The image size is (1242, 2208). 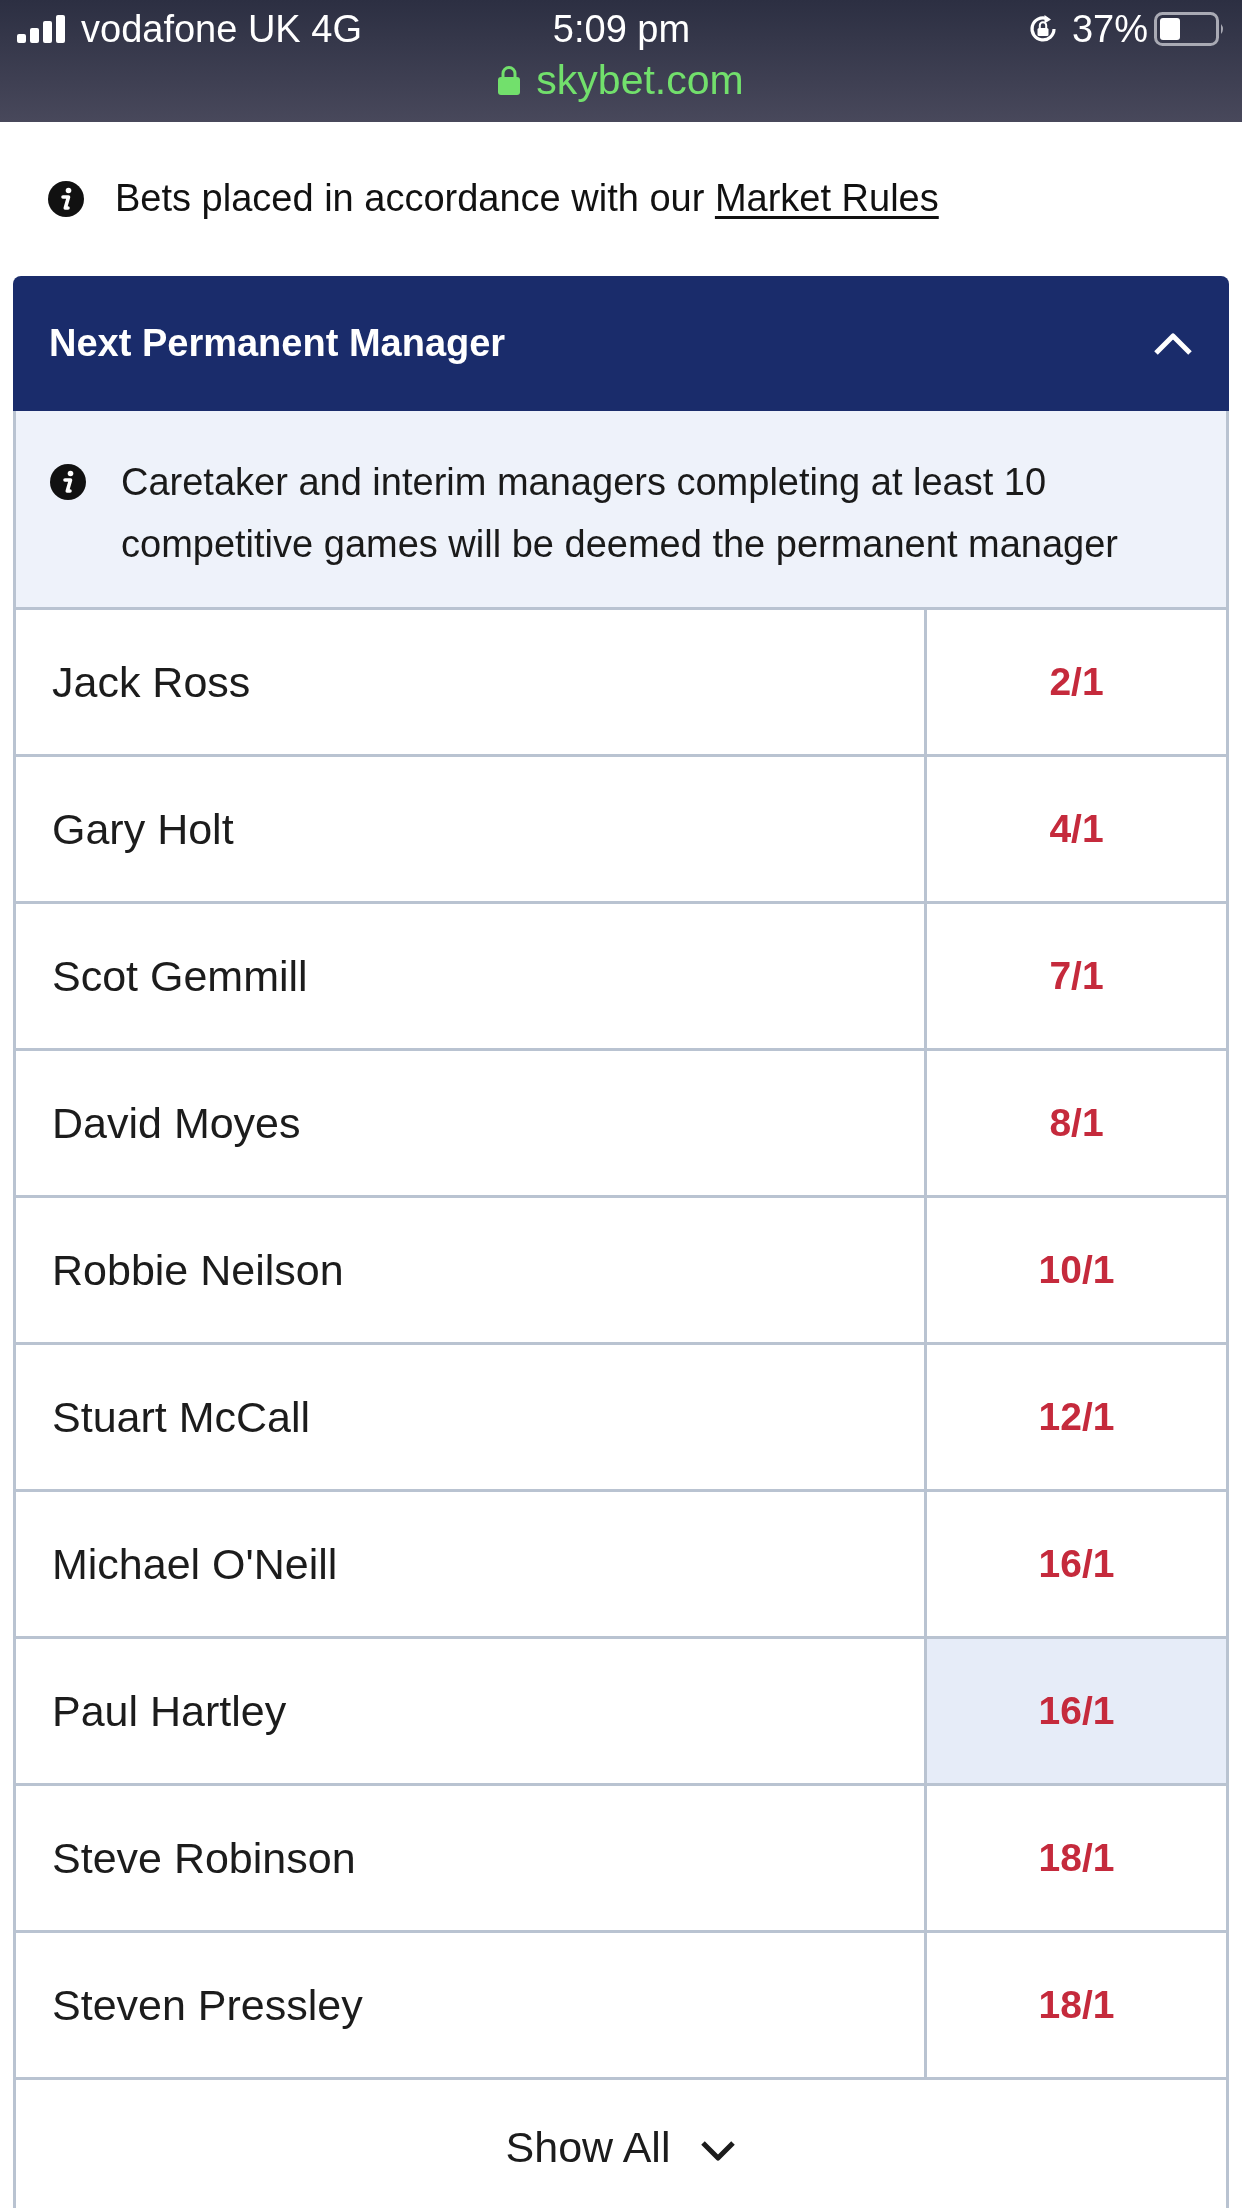 I want to click on battery-icon, so click(x=1190, y=29).